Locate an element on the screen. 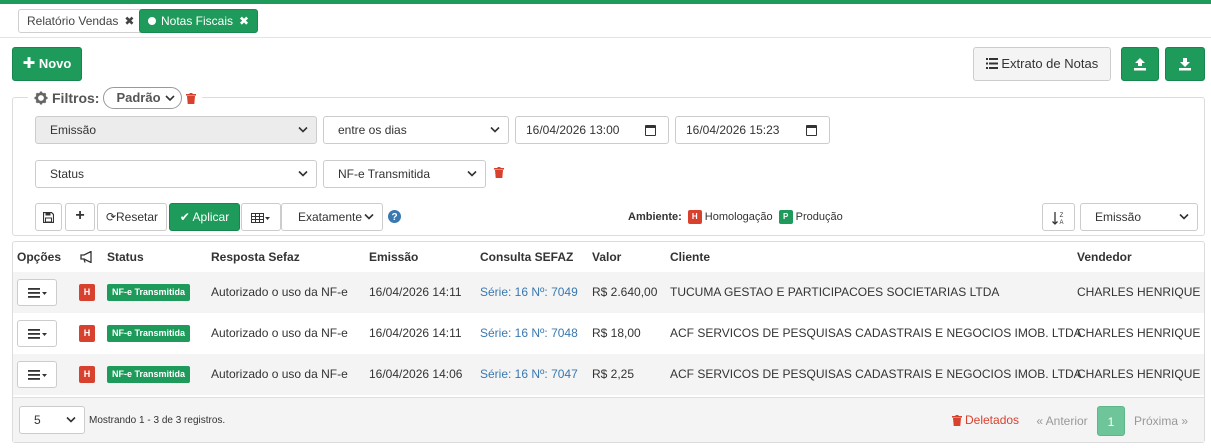  column-header: Resposta Sefaz is located at coordinates (255, 257).